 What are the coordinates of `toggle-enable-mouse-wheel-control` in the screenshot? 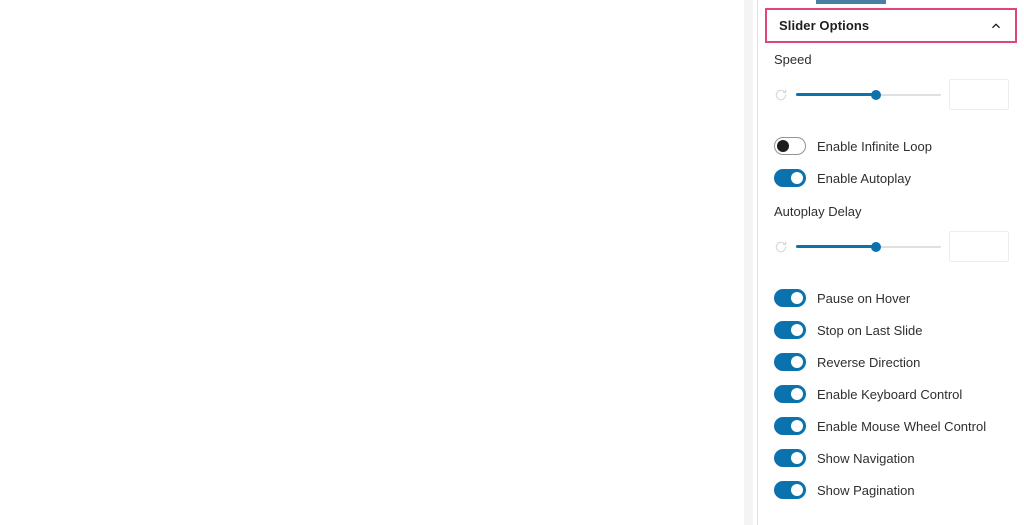 It's located at (790, 426).